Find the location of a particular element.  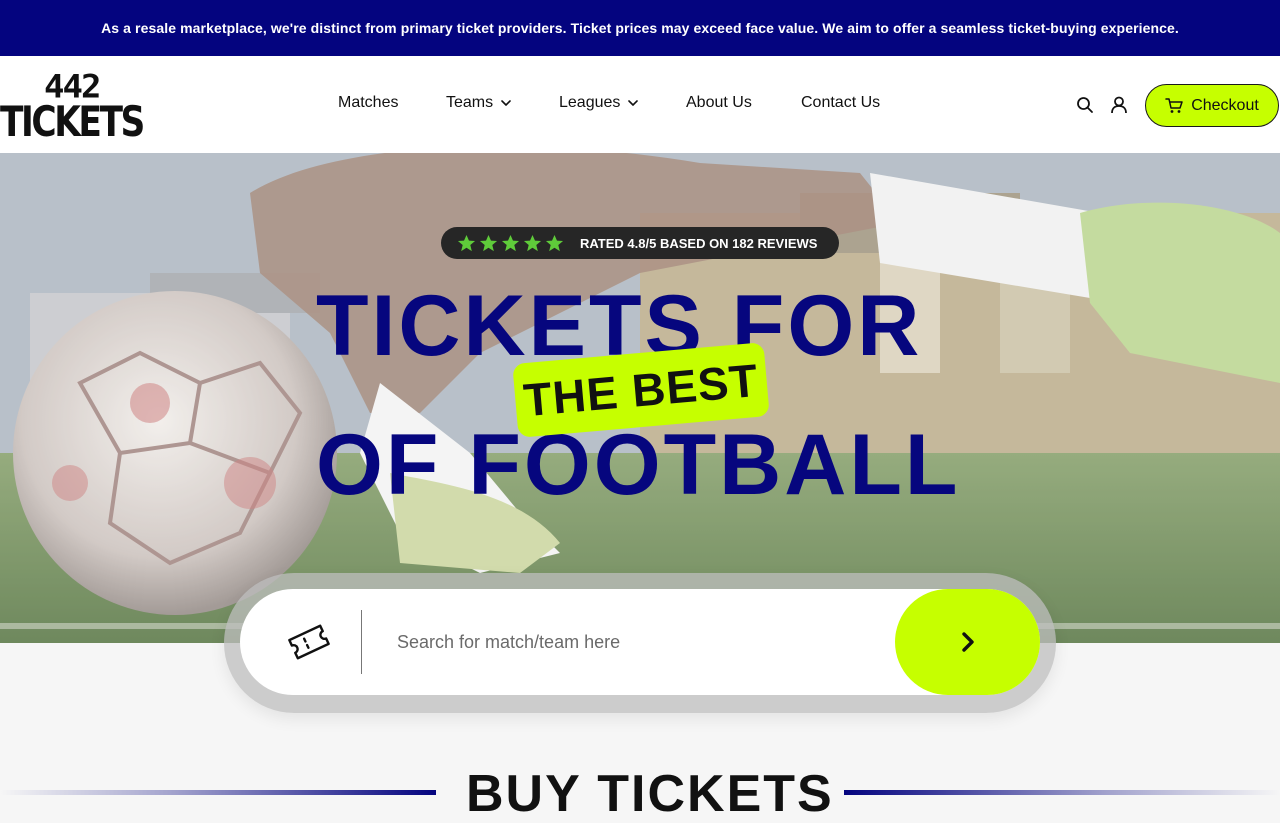

section-title: BUY TICKETS is located at coordinates (650, 794).